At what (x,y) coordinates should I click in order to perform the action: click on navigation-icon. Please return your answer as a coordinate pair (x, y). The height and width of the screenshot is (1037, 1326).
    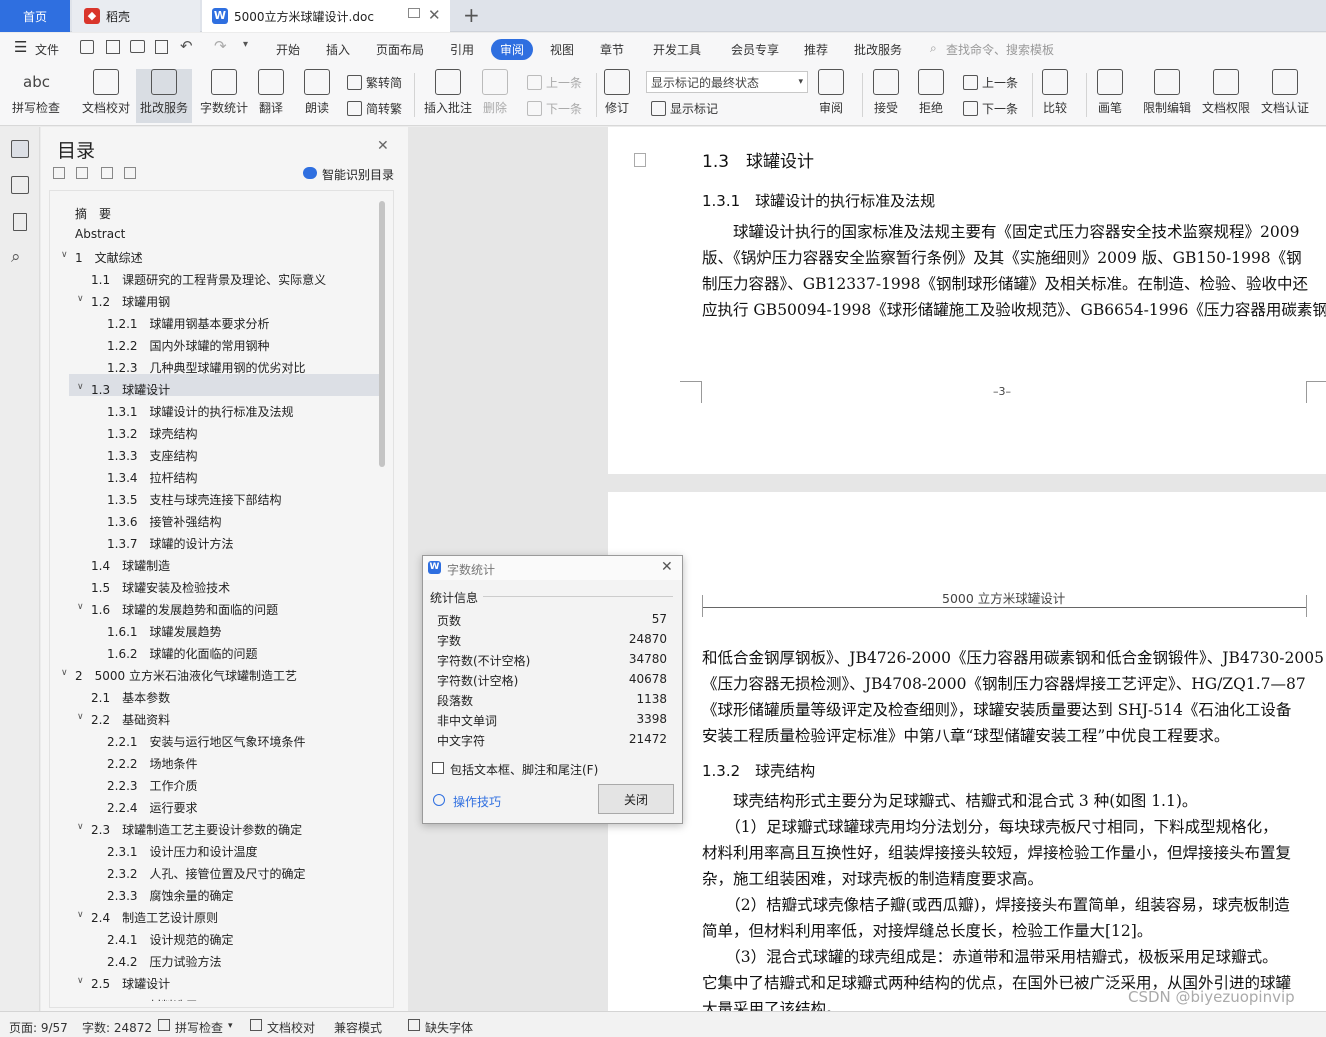
    Looking at the image, I should click on (20, 185).